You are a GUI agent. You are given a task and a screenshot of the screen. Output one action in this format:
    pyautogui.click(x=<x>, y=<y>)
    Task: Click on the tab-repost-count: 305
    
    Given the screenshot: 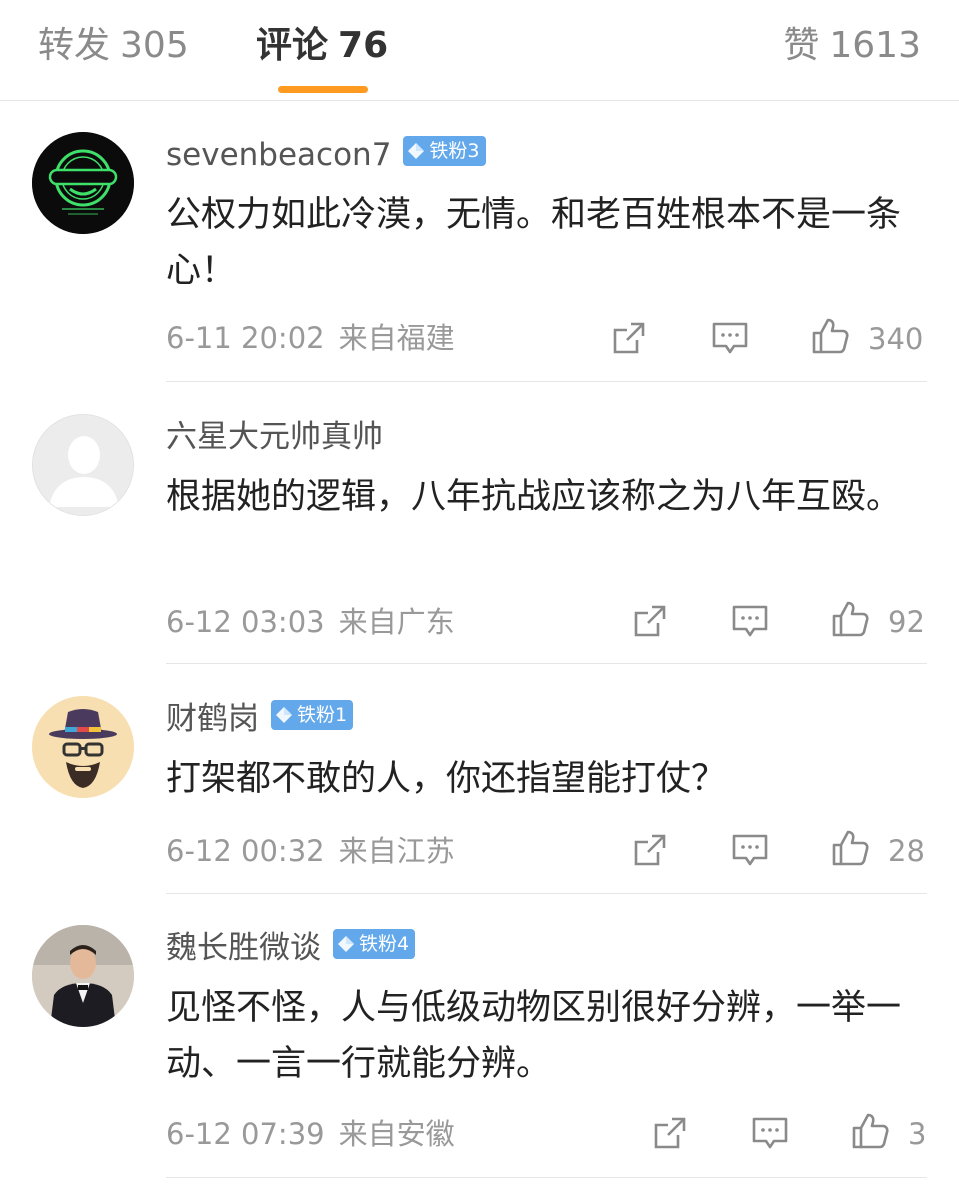 What is the action you would take?
    pyautogui.click(x=154, y=45)
    